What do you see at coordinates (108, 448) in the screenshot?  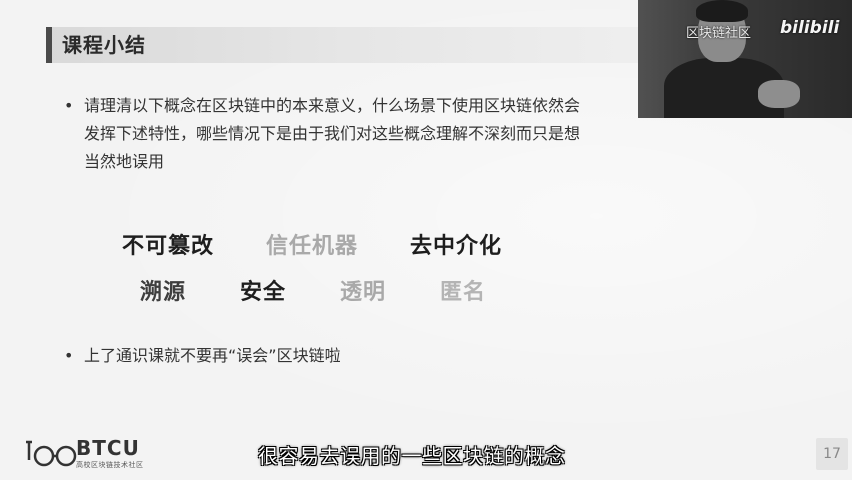 I see `logo-text: BTCU` at bounding box center [108, 448].